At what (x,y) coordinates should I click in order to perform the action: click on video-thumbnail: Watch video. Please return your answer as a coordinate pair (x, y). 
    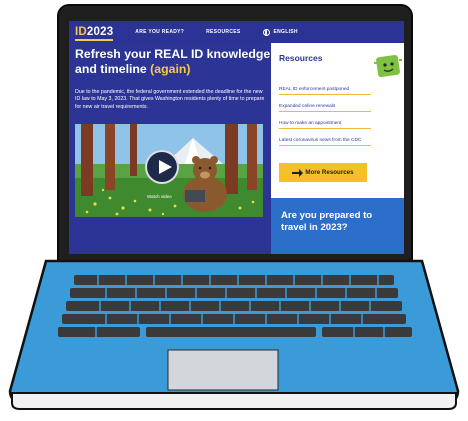
    Looking at the image, I should click on (169, 170).